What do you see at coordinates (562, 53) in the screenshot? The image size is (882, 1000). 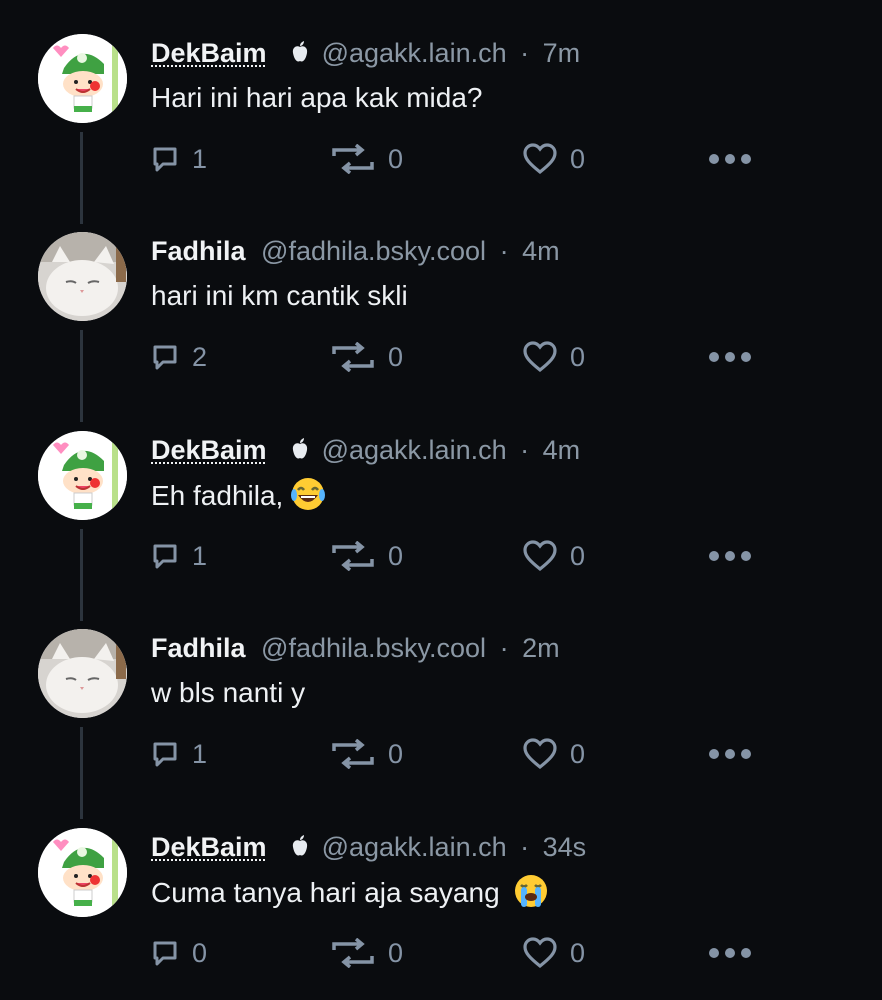 I see `post-time: 7m` at bounding box center [562, 53].